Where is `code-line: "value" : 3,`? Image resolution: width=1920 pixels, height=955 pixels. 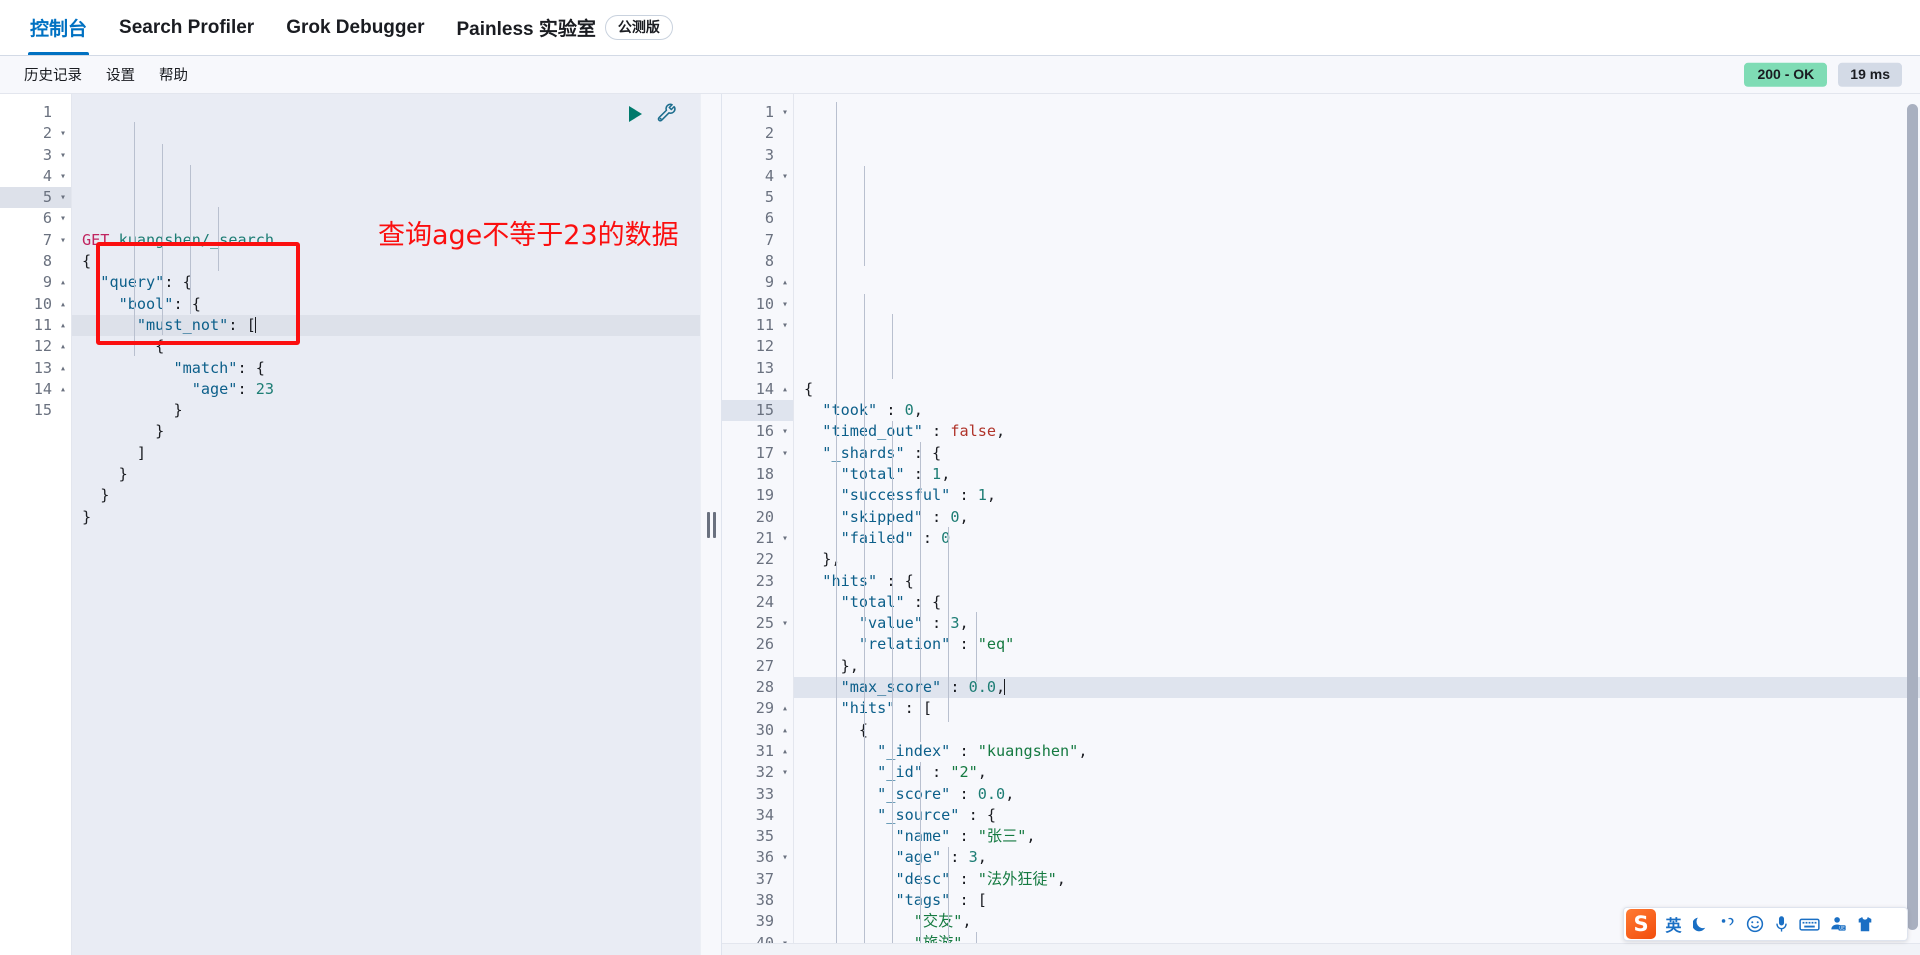
code-line: "value" : 3, is located at coordinates (1357, 623).